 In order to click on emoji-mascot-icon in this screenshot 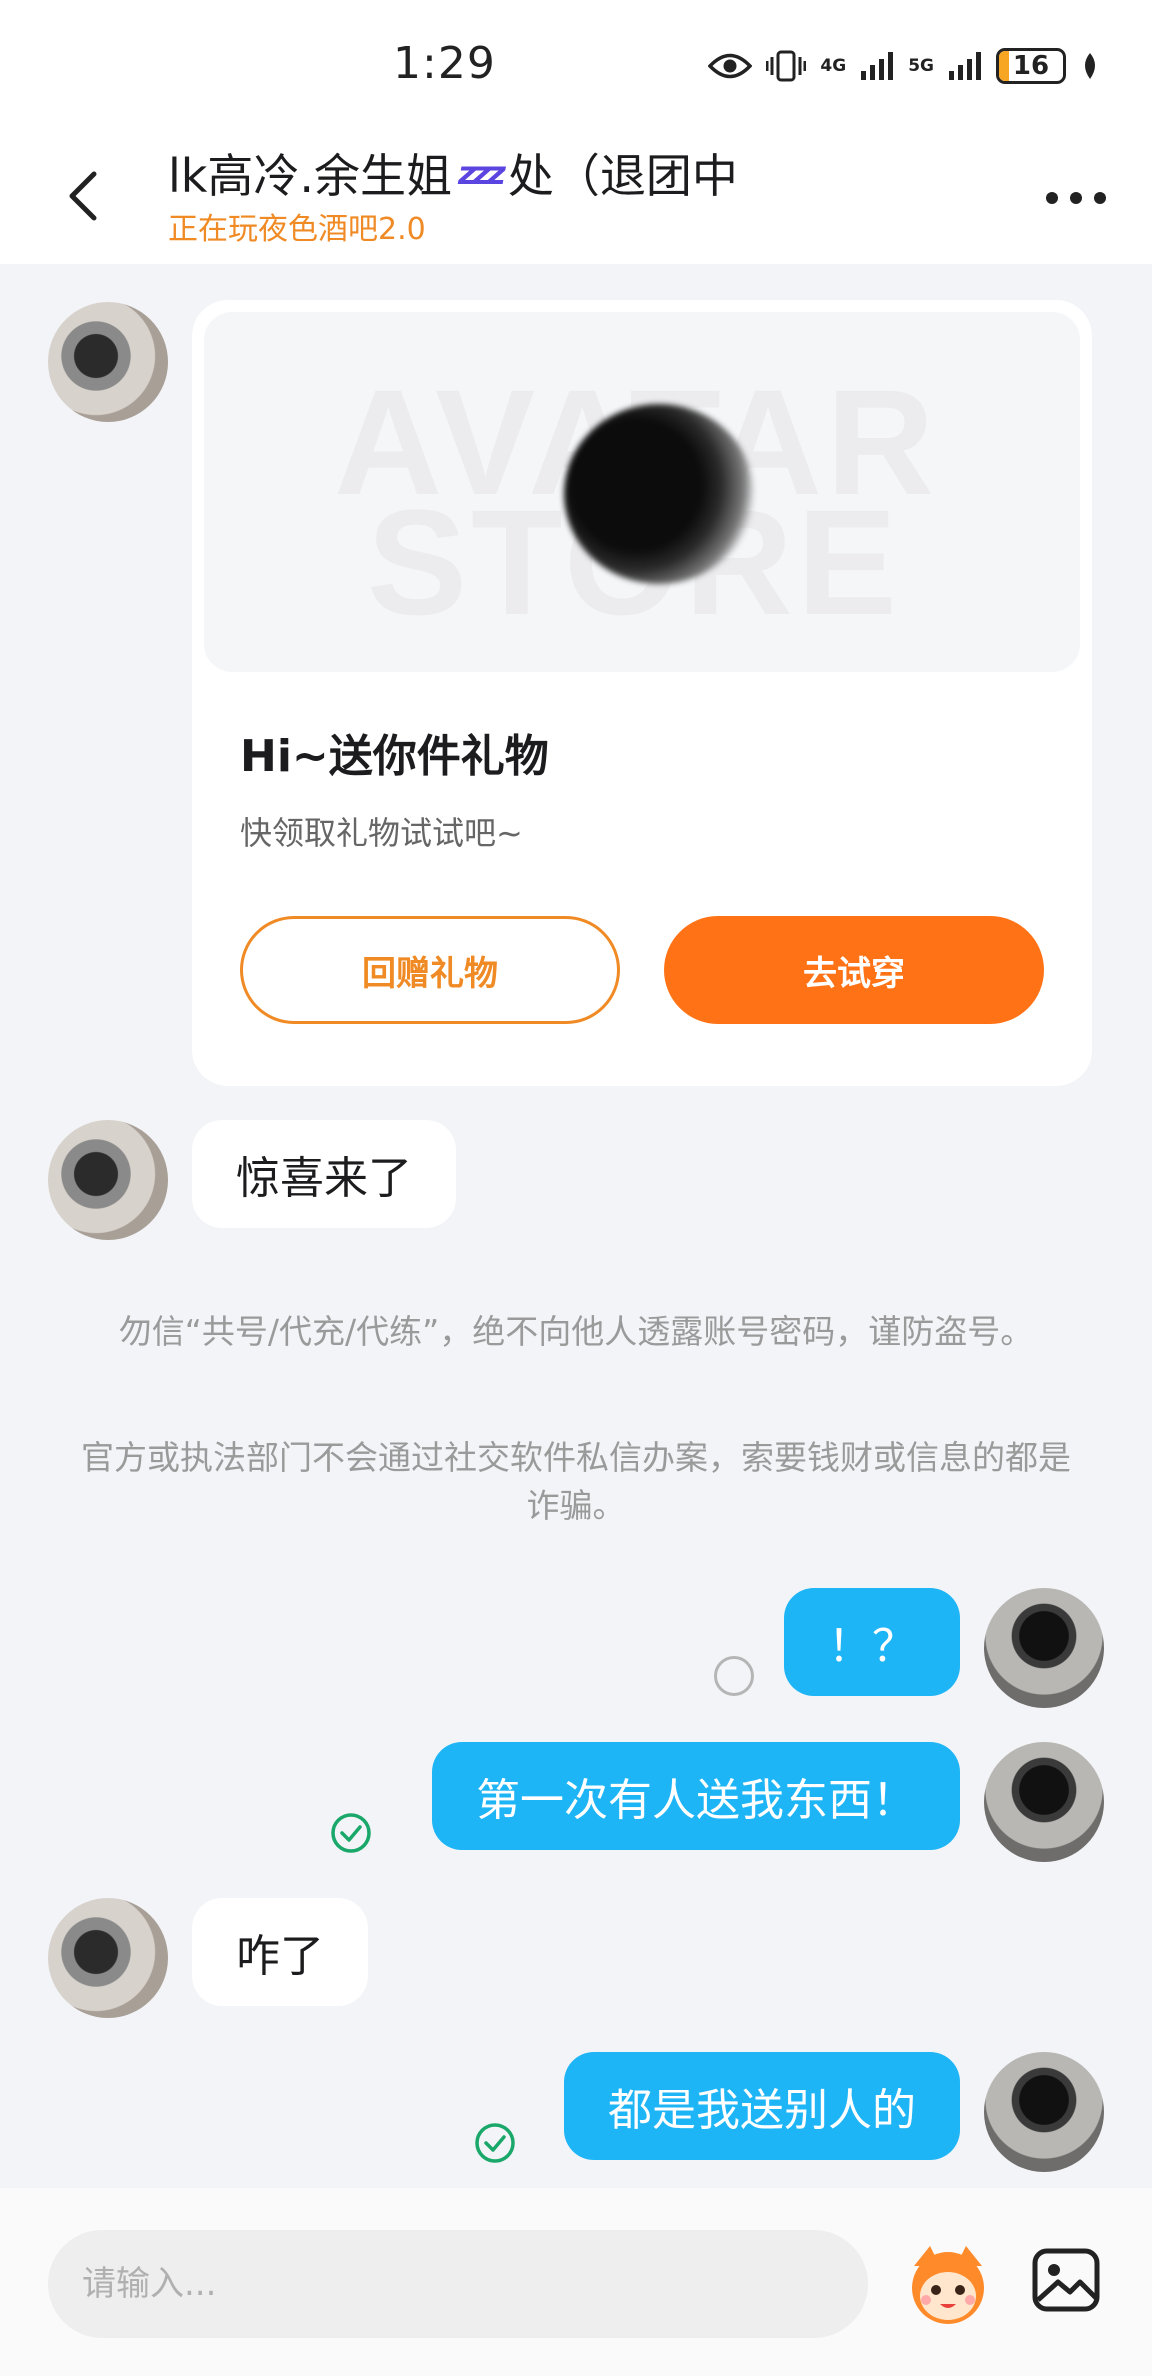, I will do `click(948, 2284)`.